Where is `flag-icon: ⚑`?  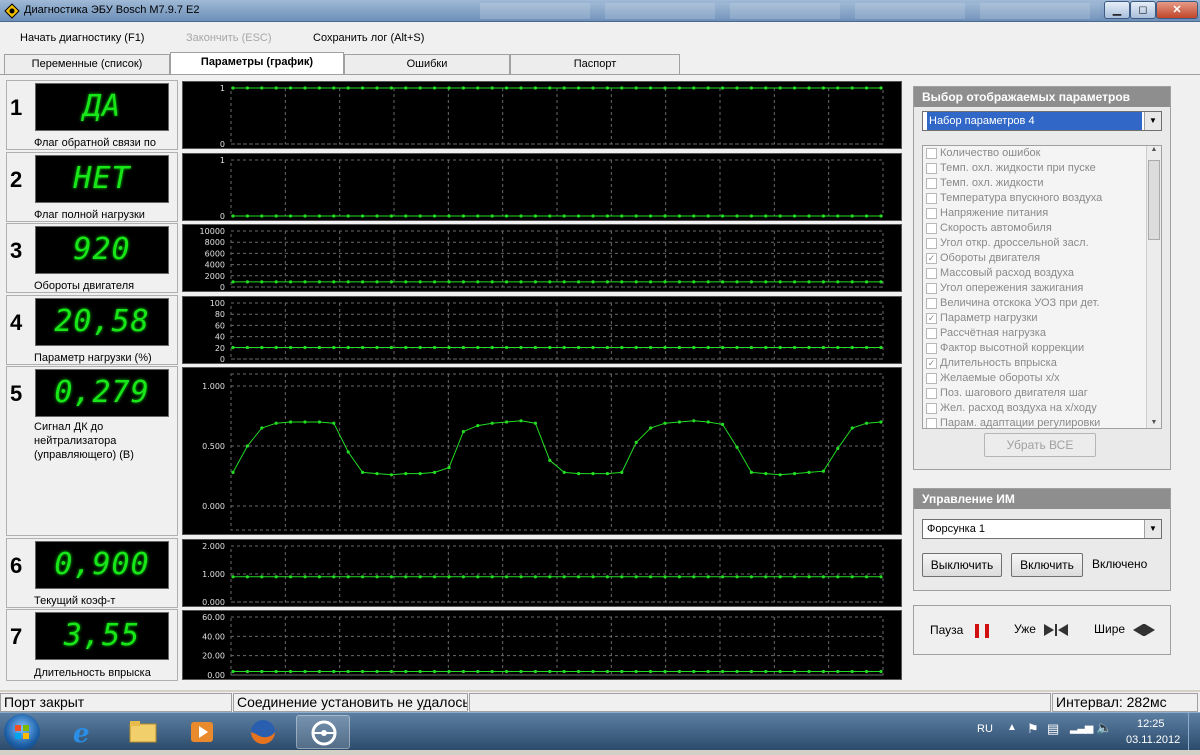
flag-icon: ⚑ is located at coordinates (1033, 729).